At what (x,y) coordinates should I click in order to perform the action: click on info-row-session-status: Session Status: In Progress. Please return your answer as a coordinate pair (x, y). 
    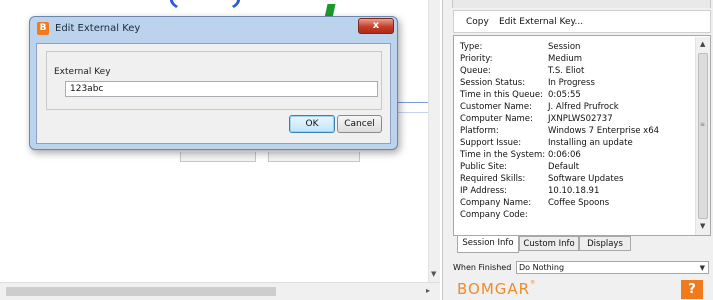
    Looking at the image, I should click on (575, 83).